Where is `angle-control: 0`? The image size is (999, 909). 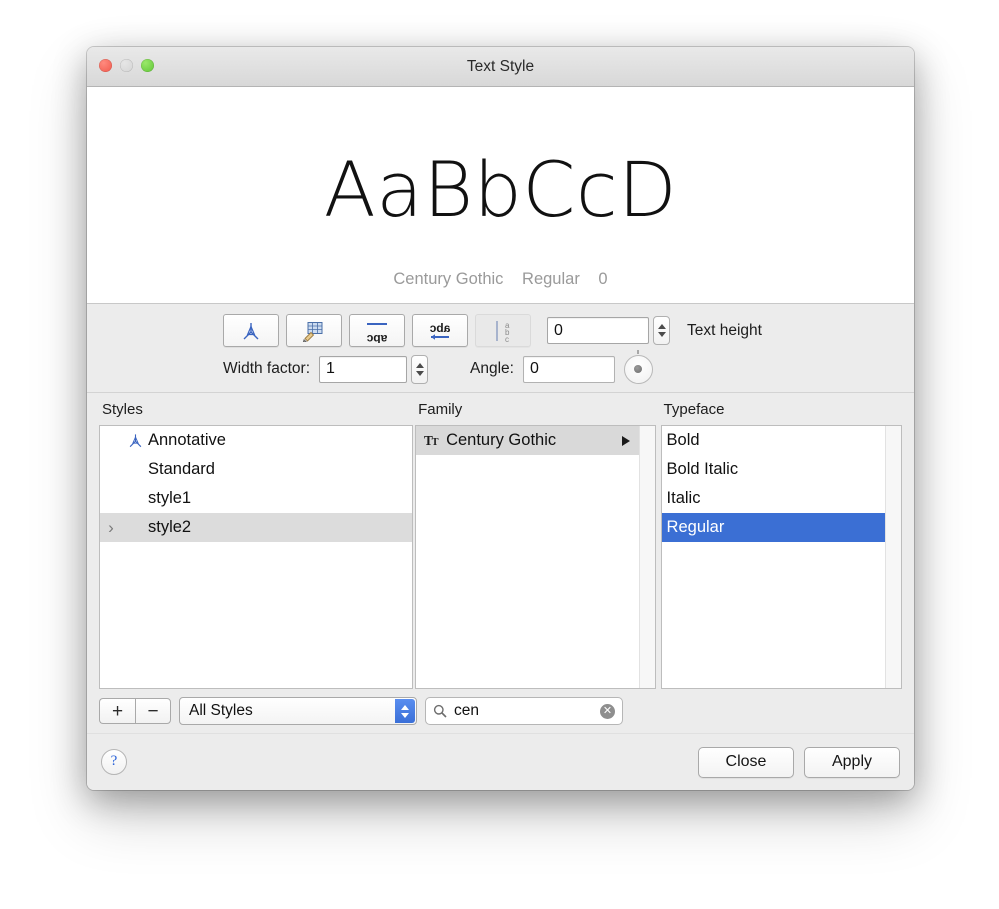
angle-control: 0 is located at coordinates (587, 366).